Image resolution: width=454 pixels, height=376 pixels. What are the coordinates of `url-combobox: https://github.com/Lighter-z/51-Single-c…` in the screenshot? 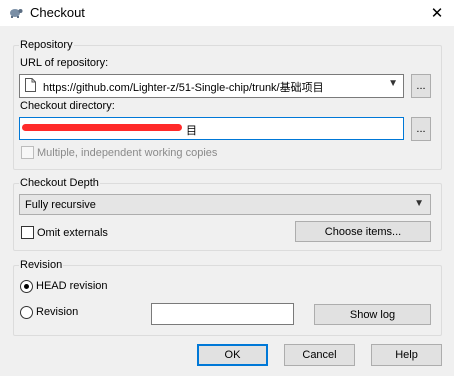 It's located at (211, 86).